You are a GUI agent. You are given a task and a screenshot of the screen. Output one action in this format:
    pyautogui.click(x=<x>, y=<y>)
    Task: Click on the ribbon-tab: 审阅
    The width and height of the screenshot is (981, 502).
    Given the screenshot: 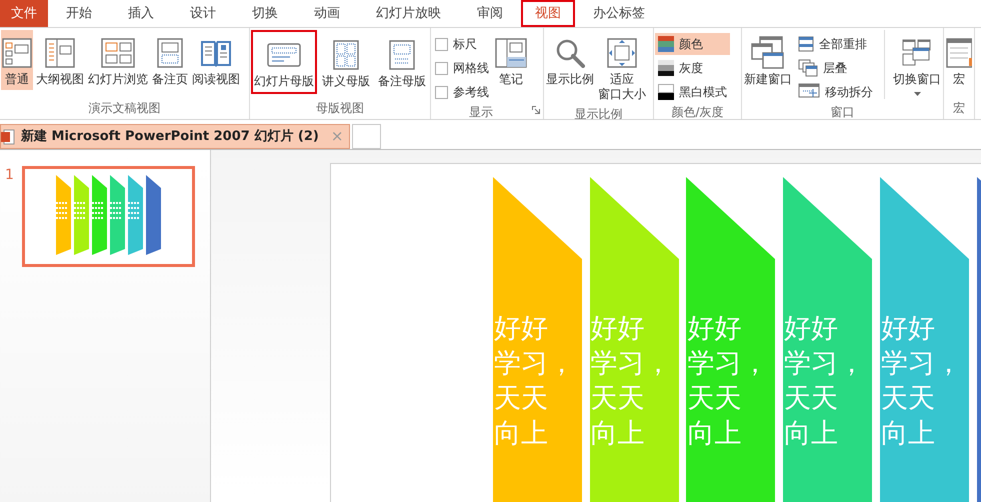 What is the action you would take?
    pyautogui.click(x=490, y=13)
    